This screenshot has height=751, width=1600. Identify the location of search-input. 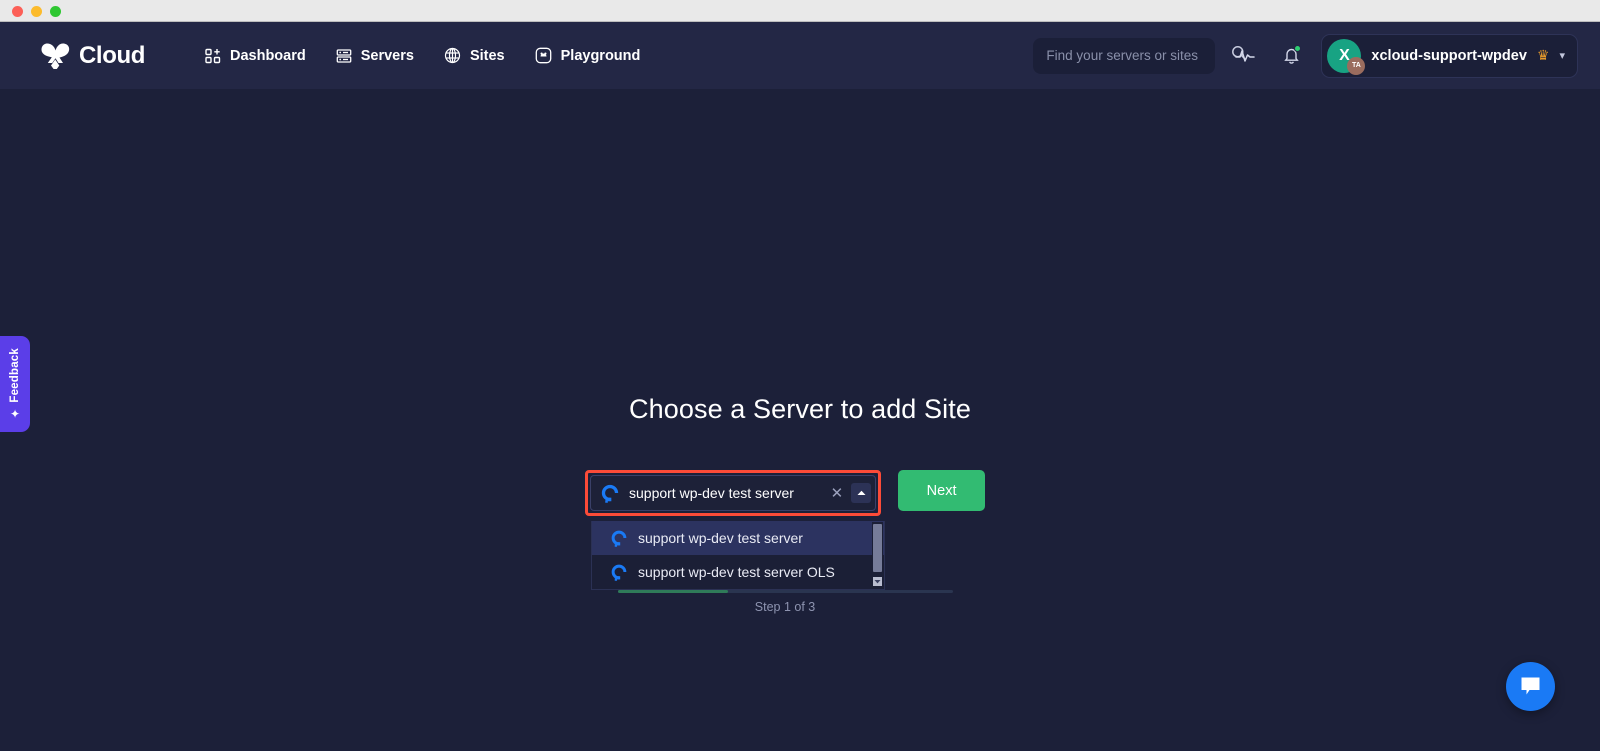
(1135, 55).